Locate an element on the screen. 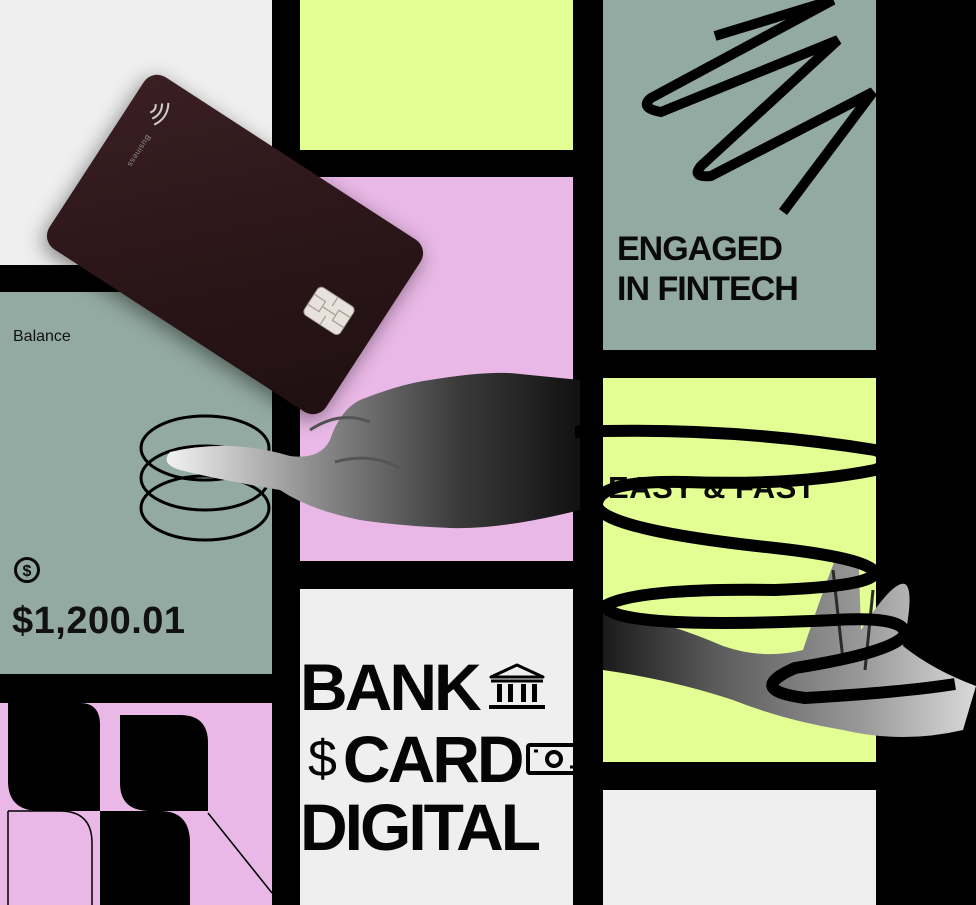 The height and width of the screenshot is (905, 976). bank-text: BANK is located at coordinates (391, 687).